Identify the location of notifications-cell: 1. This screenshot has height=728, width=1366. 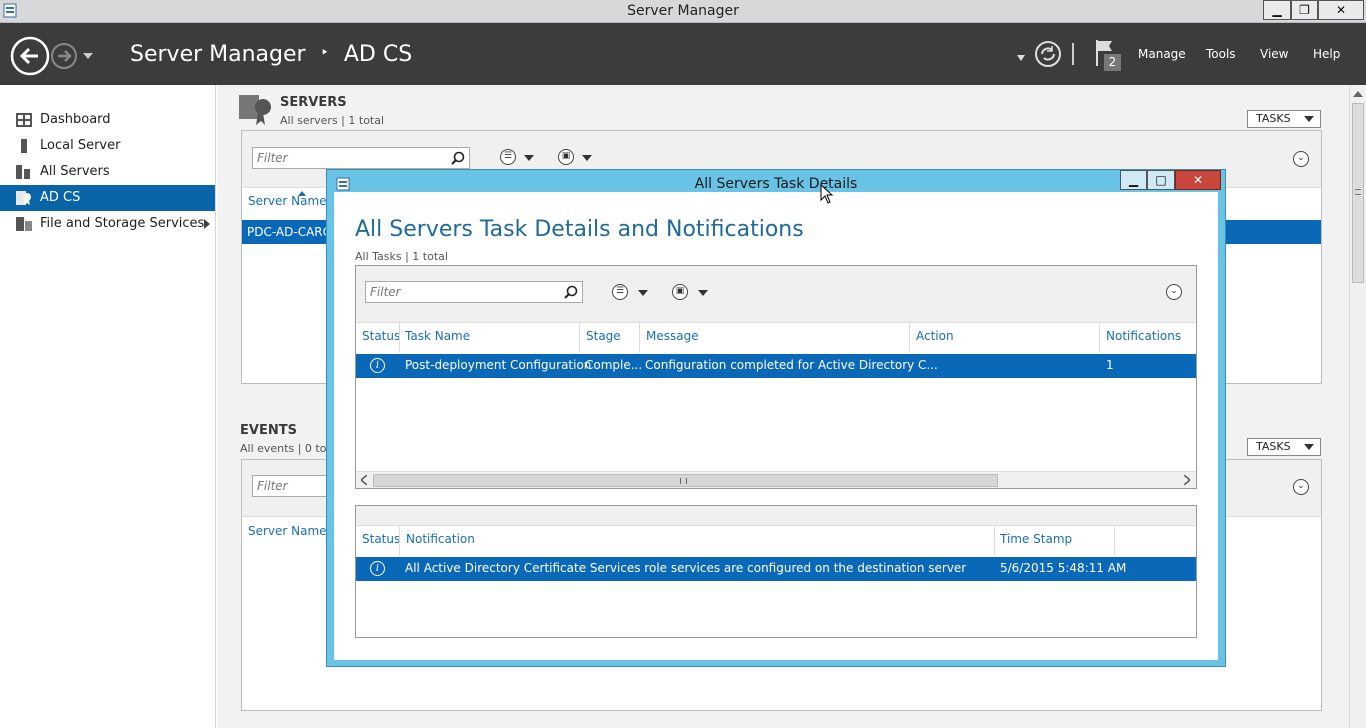
(1110, 365).